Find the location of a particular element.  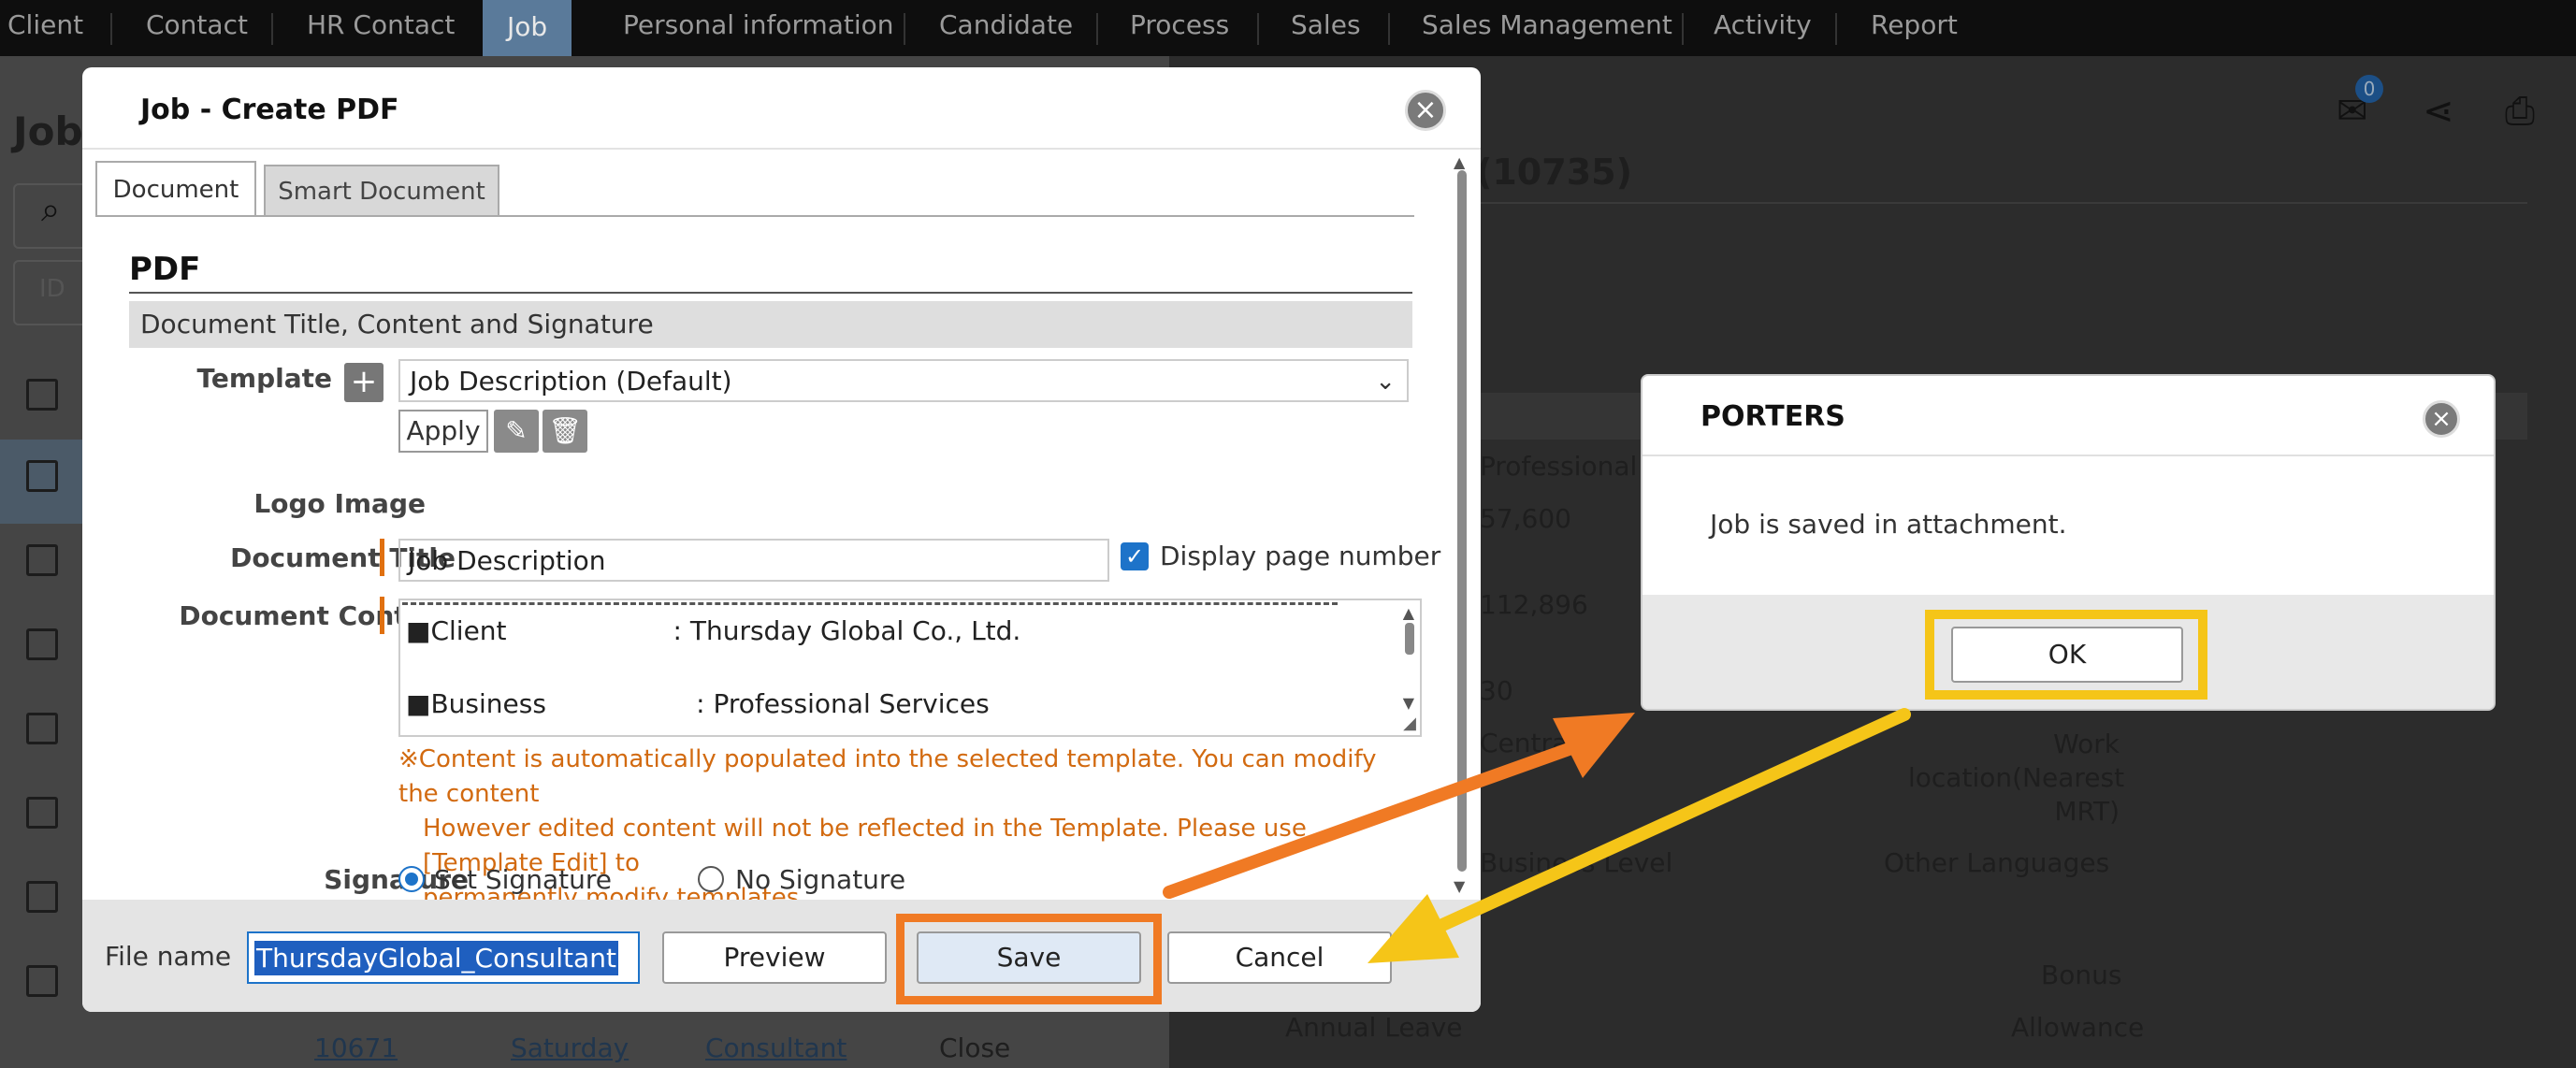

row-id-link: 10671 is located at coordinates (356, 1047).